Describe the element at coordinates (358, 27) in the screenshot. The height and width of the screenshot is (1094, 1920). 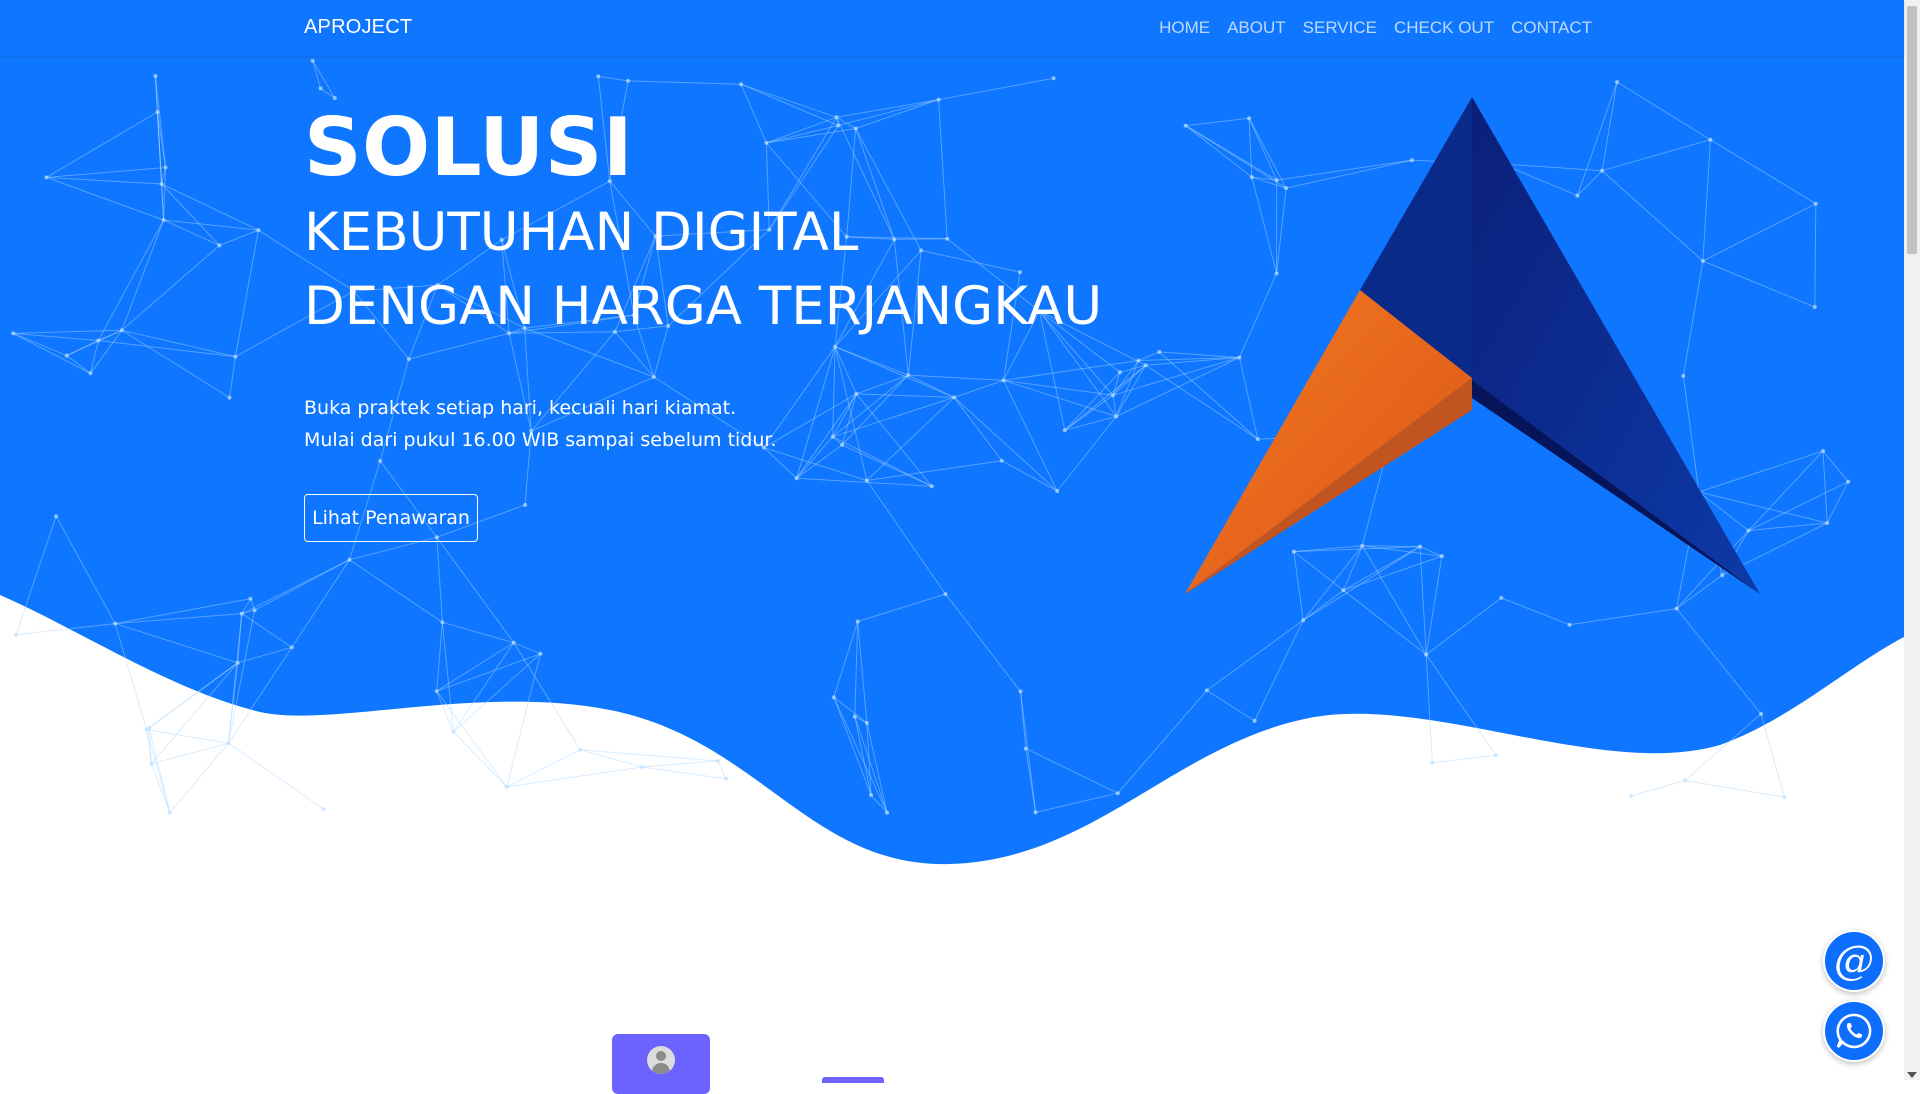
I see `brand-logo: APROJECT` at that location.